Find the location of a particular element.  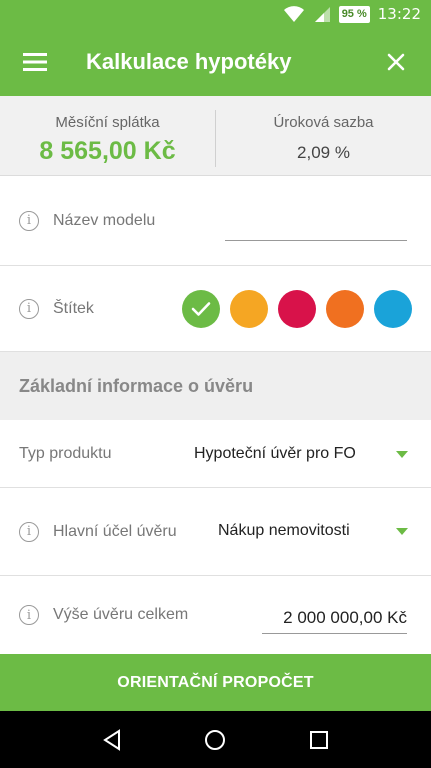

close-button is located at coordinates (396, 62).